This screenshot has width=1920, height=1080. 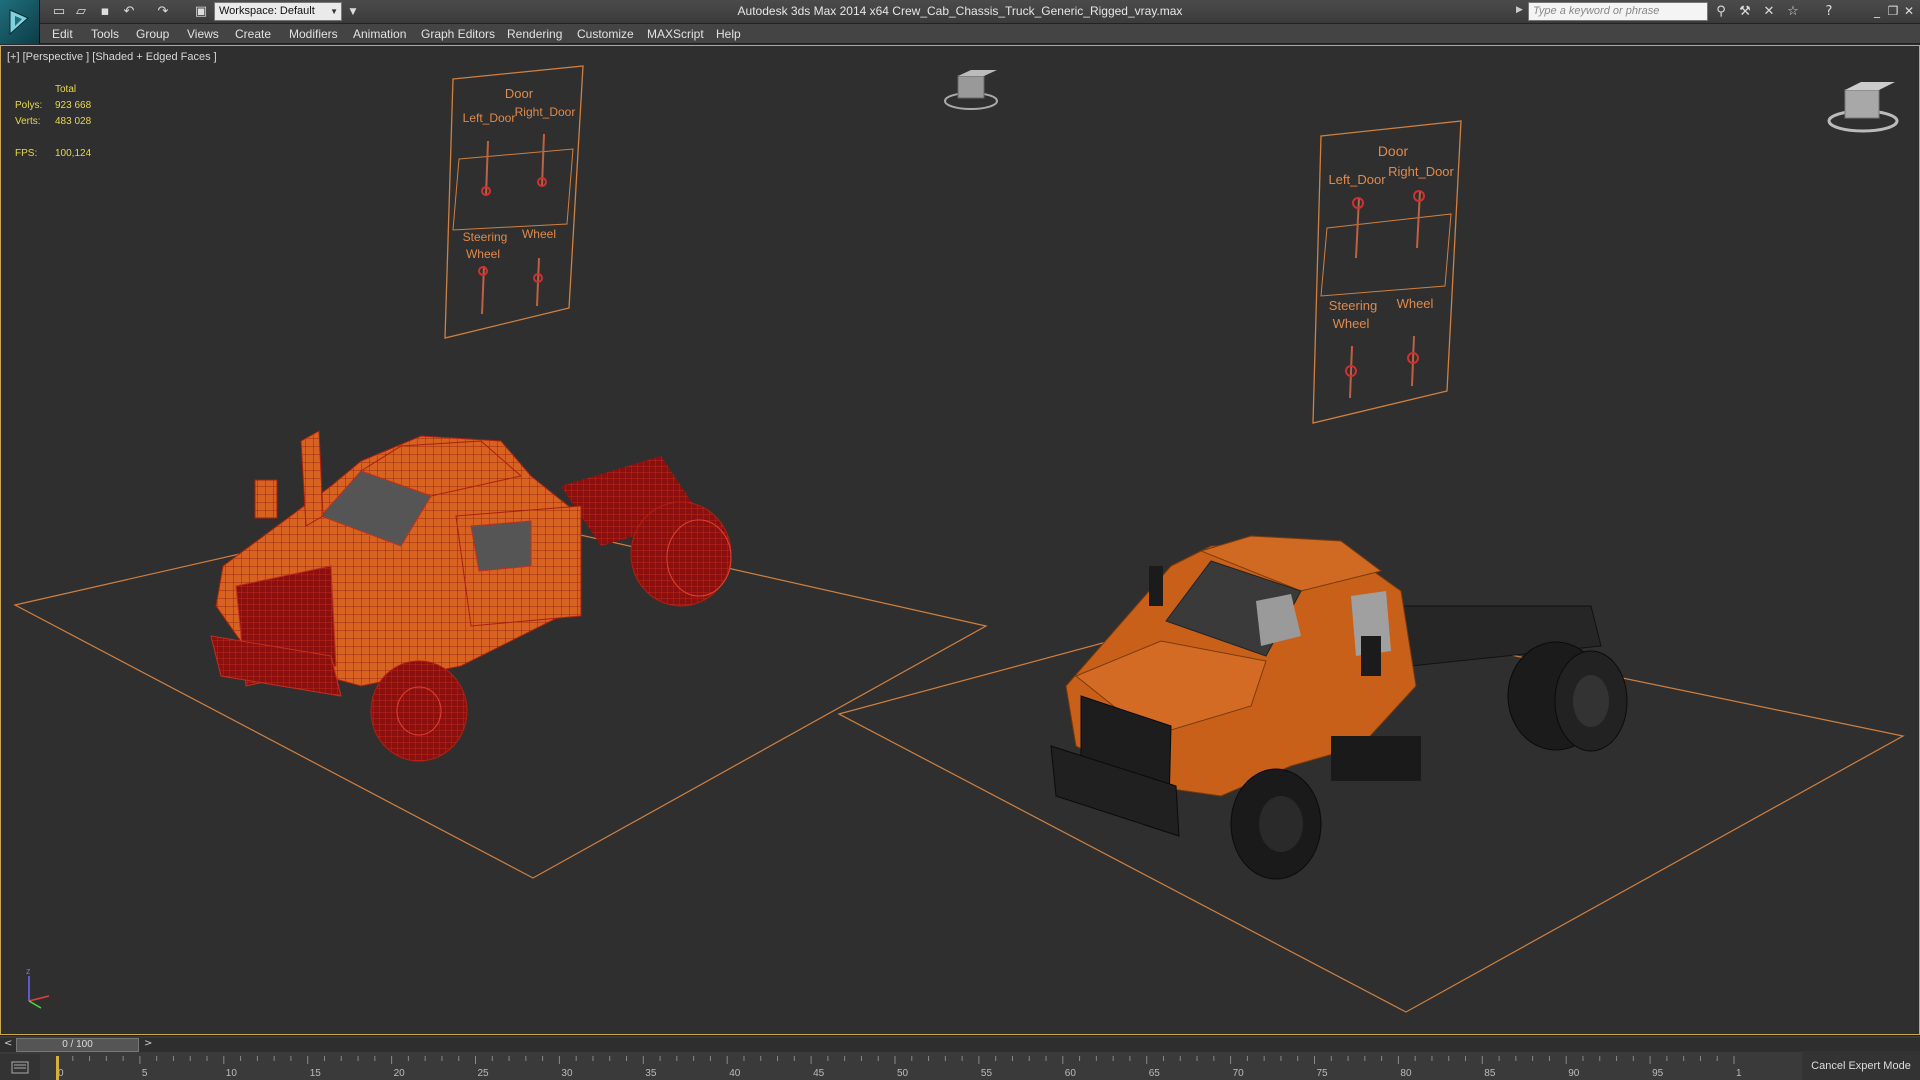 What do you see at coordinates (81, 12) in the screenshot?
I see `open-file-icon: ▱` at bounding box center [81, 12].